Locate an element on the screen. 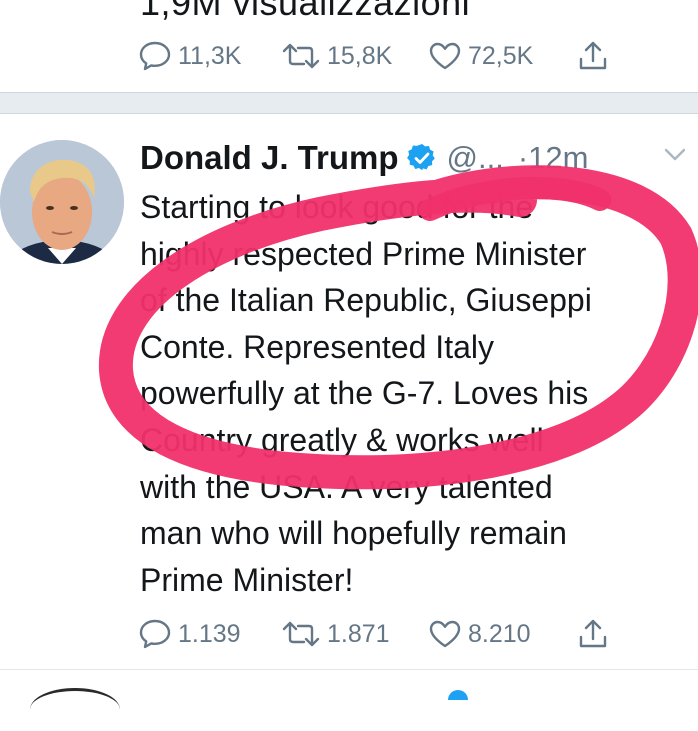  previous-tweet-cut-text: 1,9M visualizzazioni is located at coordinates (305, 11).